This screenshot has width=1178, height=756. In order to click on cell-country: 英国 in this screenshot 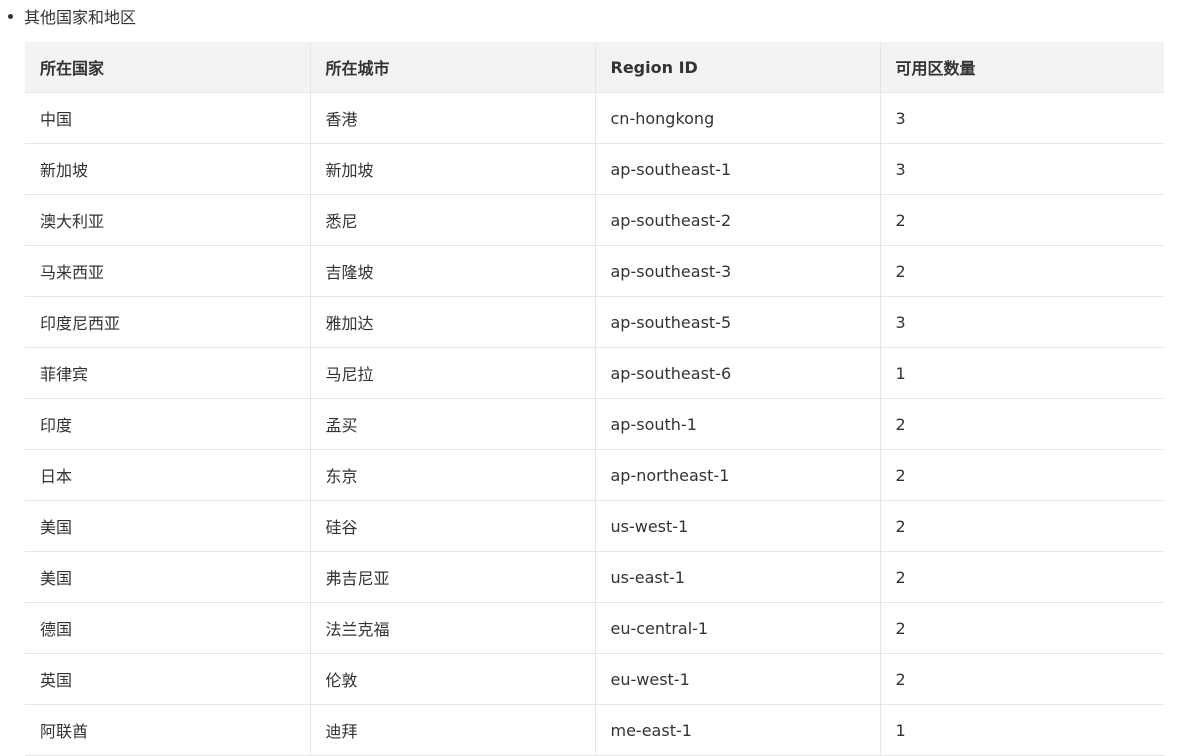, I will do `click(167, 679)`.